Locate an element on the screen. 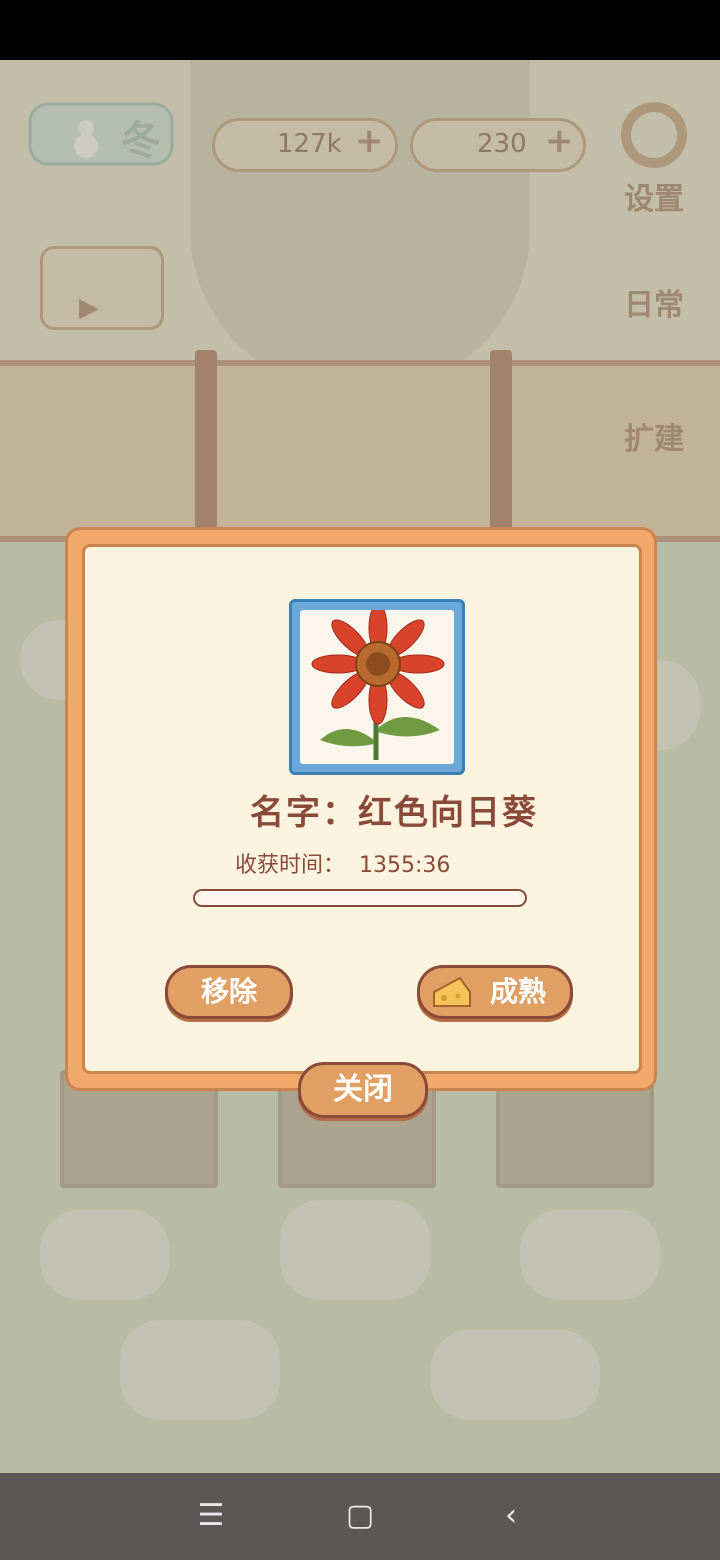 This screenshot has height=1560, width=720. remove-button: 移除 is located at coordinates (229, 992).